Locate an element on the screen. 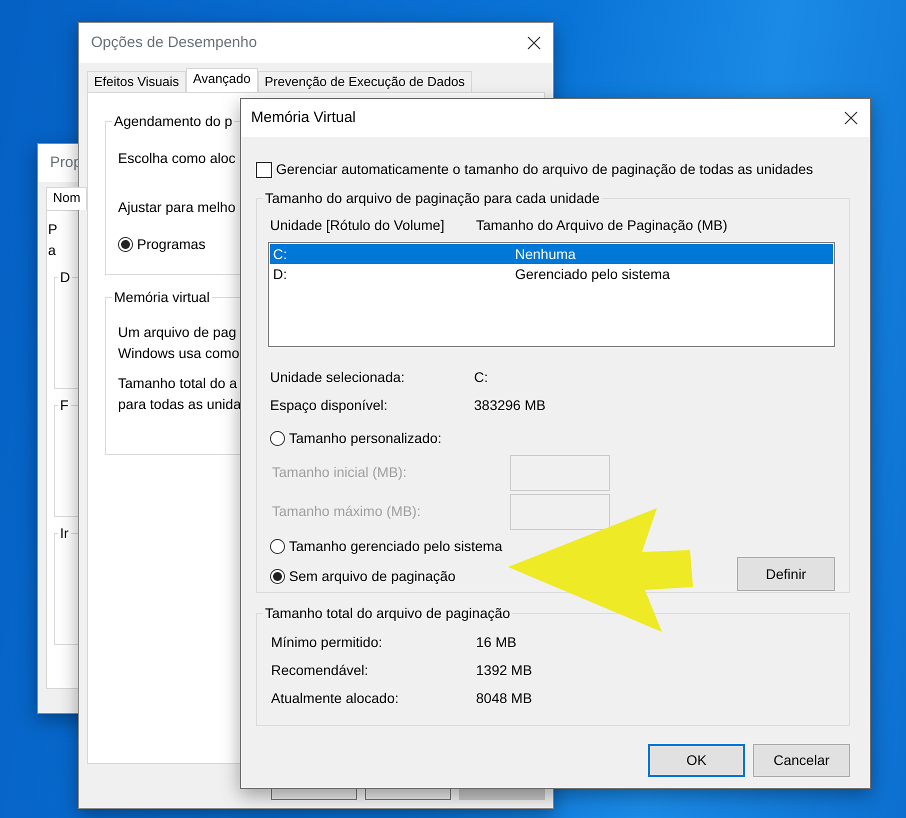 The width and height of the screenshot is (906, 818). list-row: C: Nenhuma is located at coordinates (551, 254).